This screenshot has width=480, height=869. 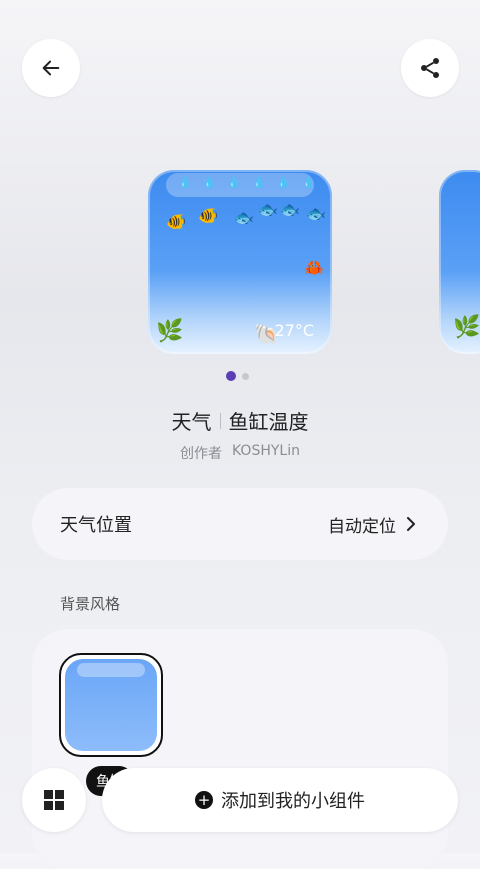 I want to click on share-icon, so click(x=430, y=68).